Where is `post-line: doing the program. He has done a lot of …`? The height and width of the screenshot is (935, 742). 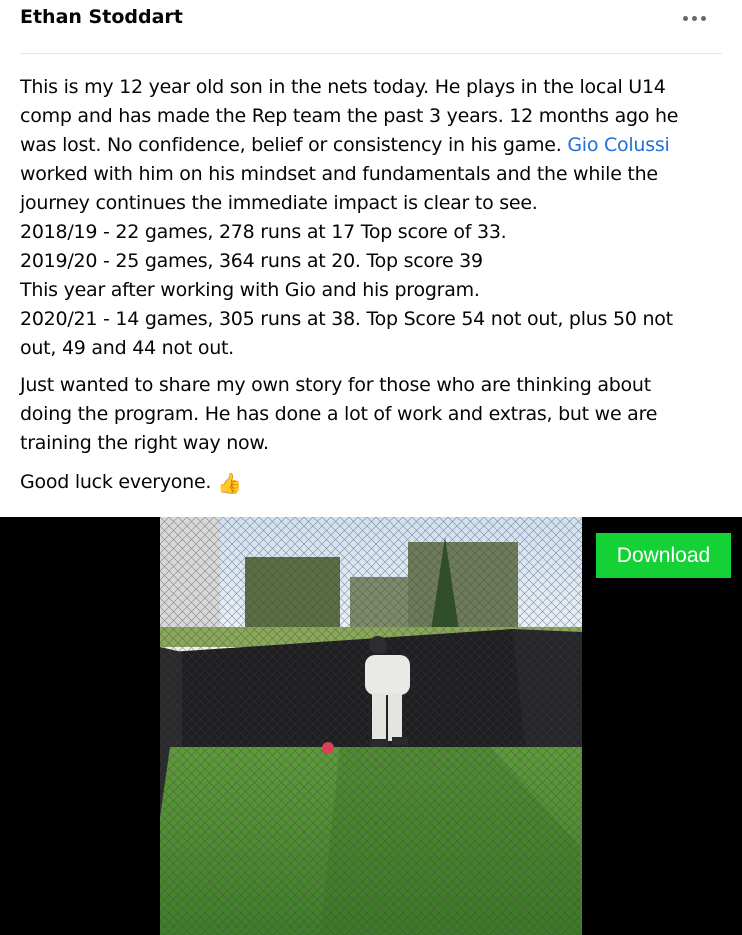 post-line: doing the program. He has done a lot of … is located at coordinates (339, 414).